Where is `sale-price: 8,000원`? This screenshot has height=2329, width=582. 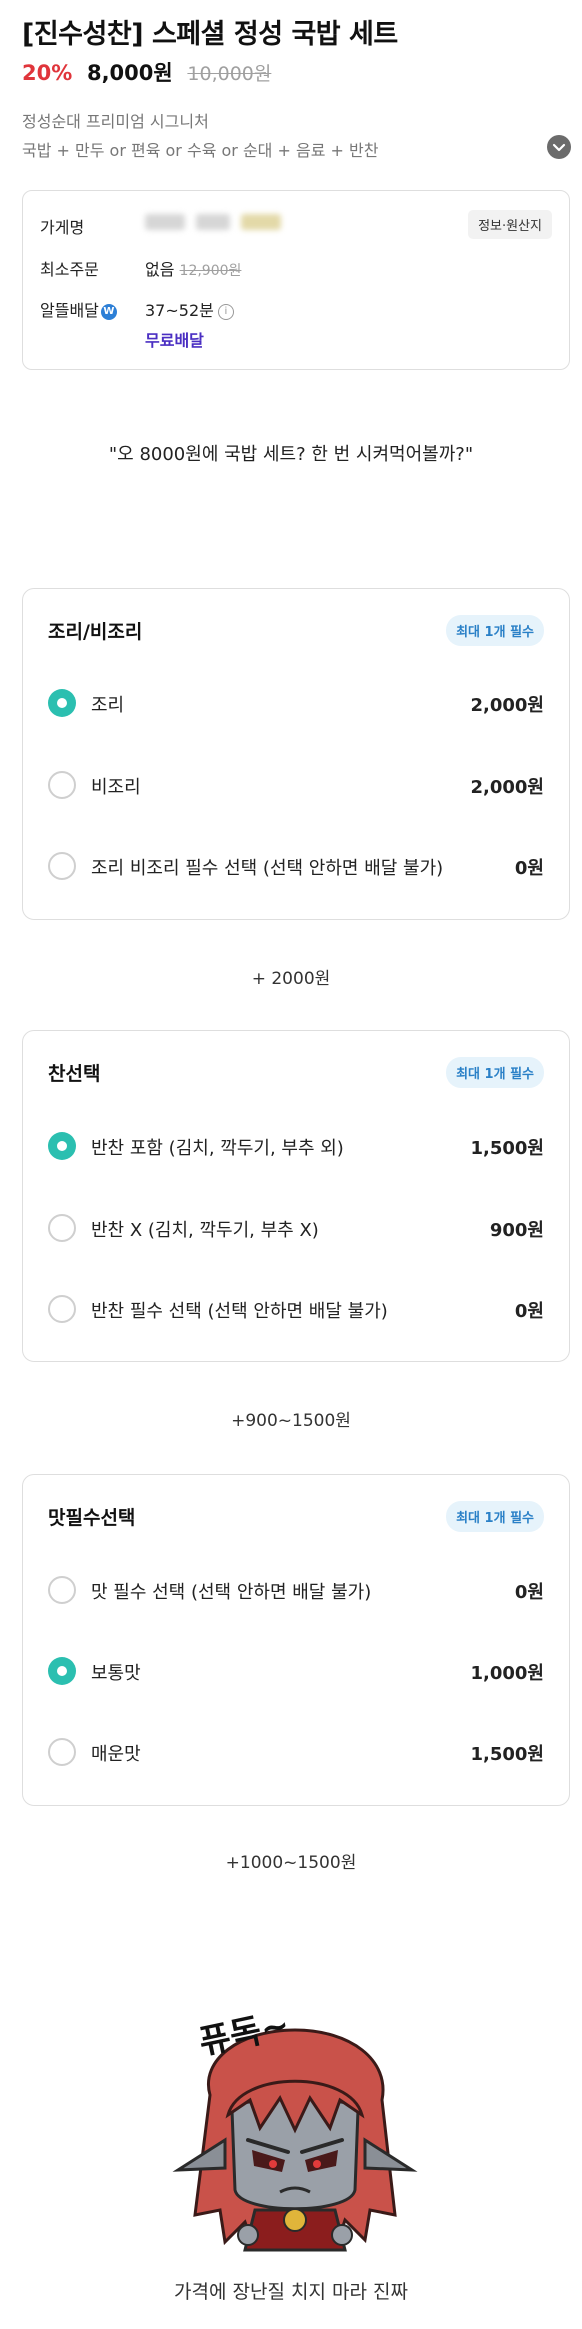
sale-price: 8,000원 is located at coordinates (129, 73).